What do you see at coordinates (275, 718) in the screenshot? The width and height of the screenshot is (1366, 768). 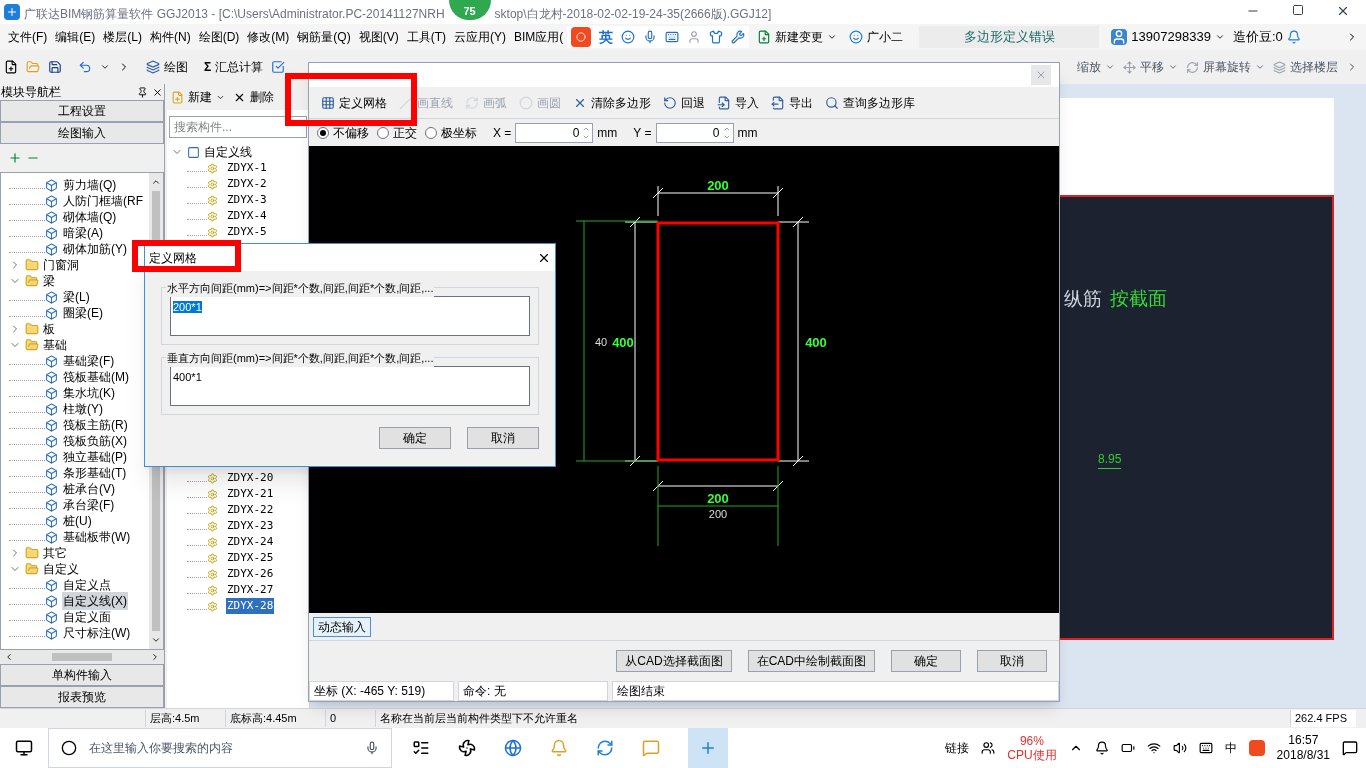 I see `status-text: 底标高:4.45m` at bounding box center [275, 718].